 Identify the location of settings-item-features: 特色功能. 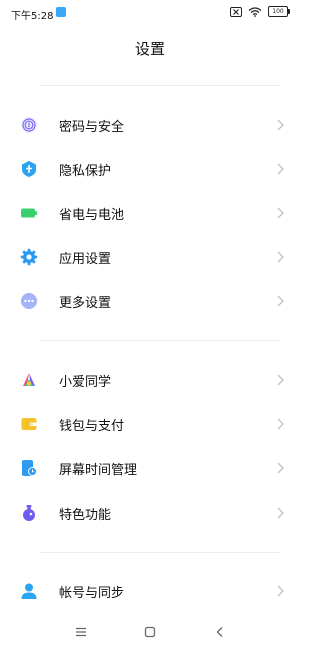
(150, 513).